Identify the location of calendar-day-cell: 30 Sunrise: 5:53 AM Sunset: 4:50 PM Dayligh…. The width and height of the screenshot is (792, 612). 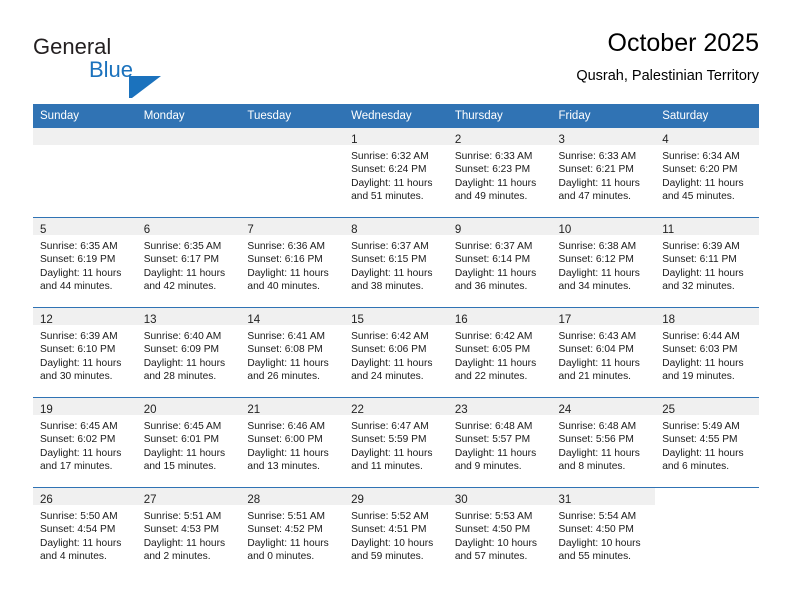
(499, 532).